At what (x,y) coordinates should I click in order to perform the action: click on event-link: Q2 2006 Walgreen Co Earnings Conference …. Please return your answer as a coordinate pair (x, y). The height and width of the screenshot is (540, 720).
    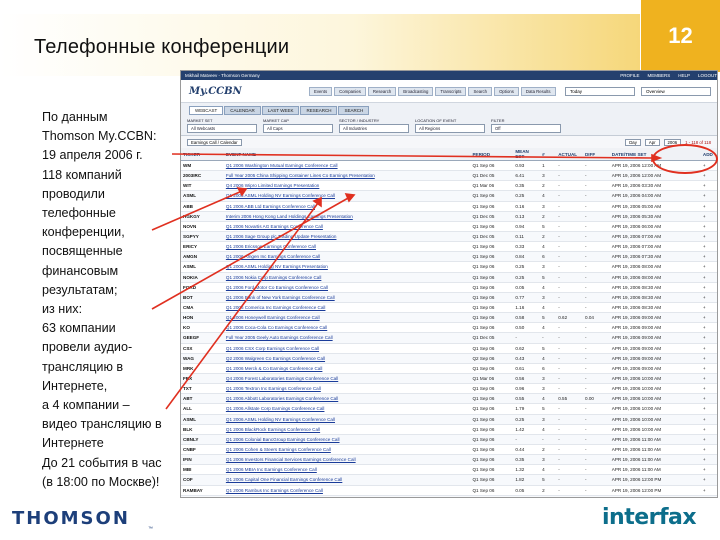
    Looking at the image, I should click on (347, 358).